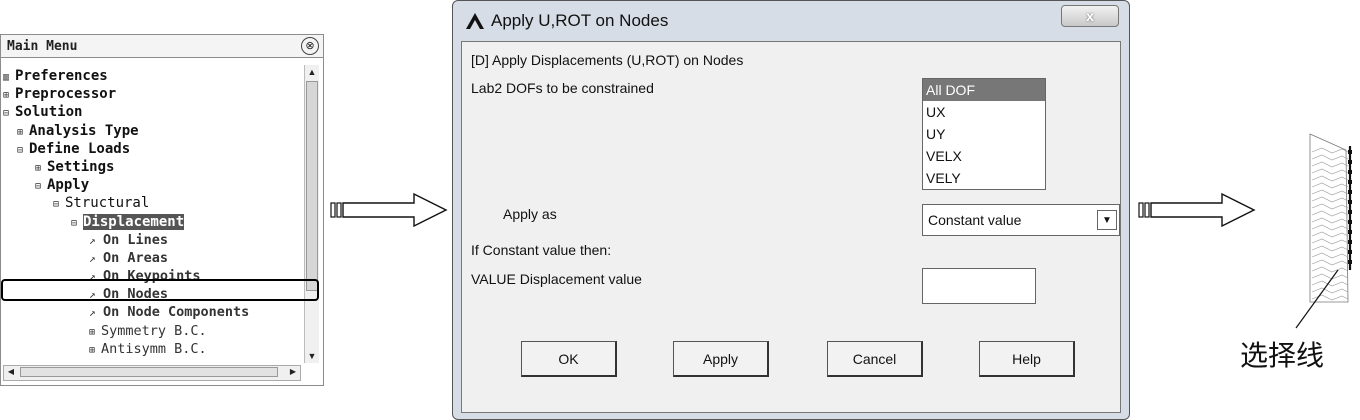  I want to click on value-label: VALUE Displacement value, so click(556, 279).